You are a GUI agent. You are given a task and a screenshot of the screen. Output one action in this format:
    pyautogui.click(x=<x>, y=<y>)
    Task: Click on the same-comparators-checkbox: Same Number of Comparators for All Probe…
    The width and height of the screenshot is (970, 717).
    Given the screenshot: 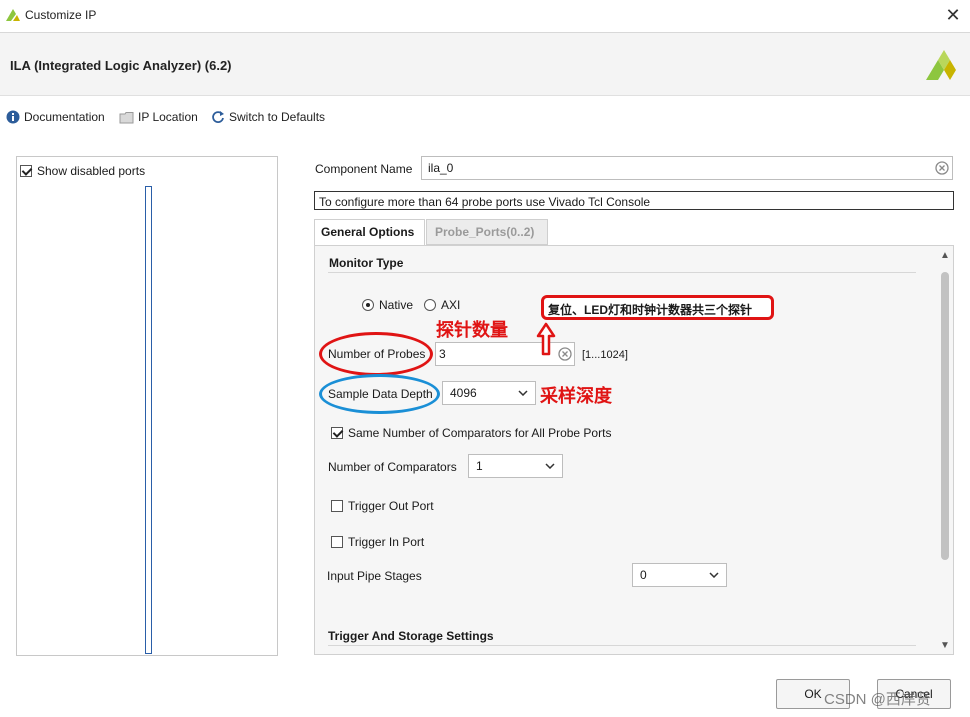 What is the action you would take?
    pyautogui.click(x=471, y=433)
    